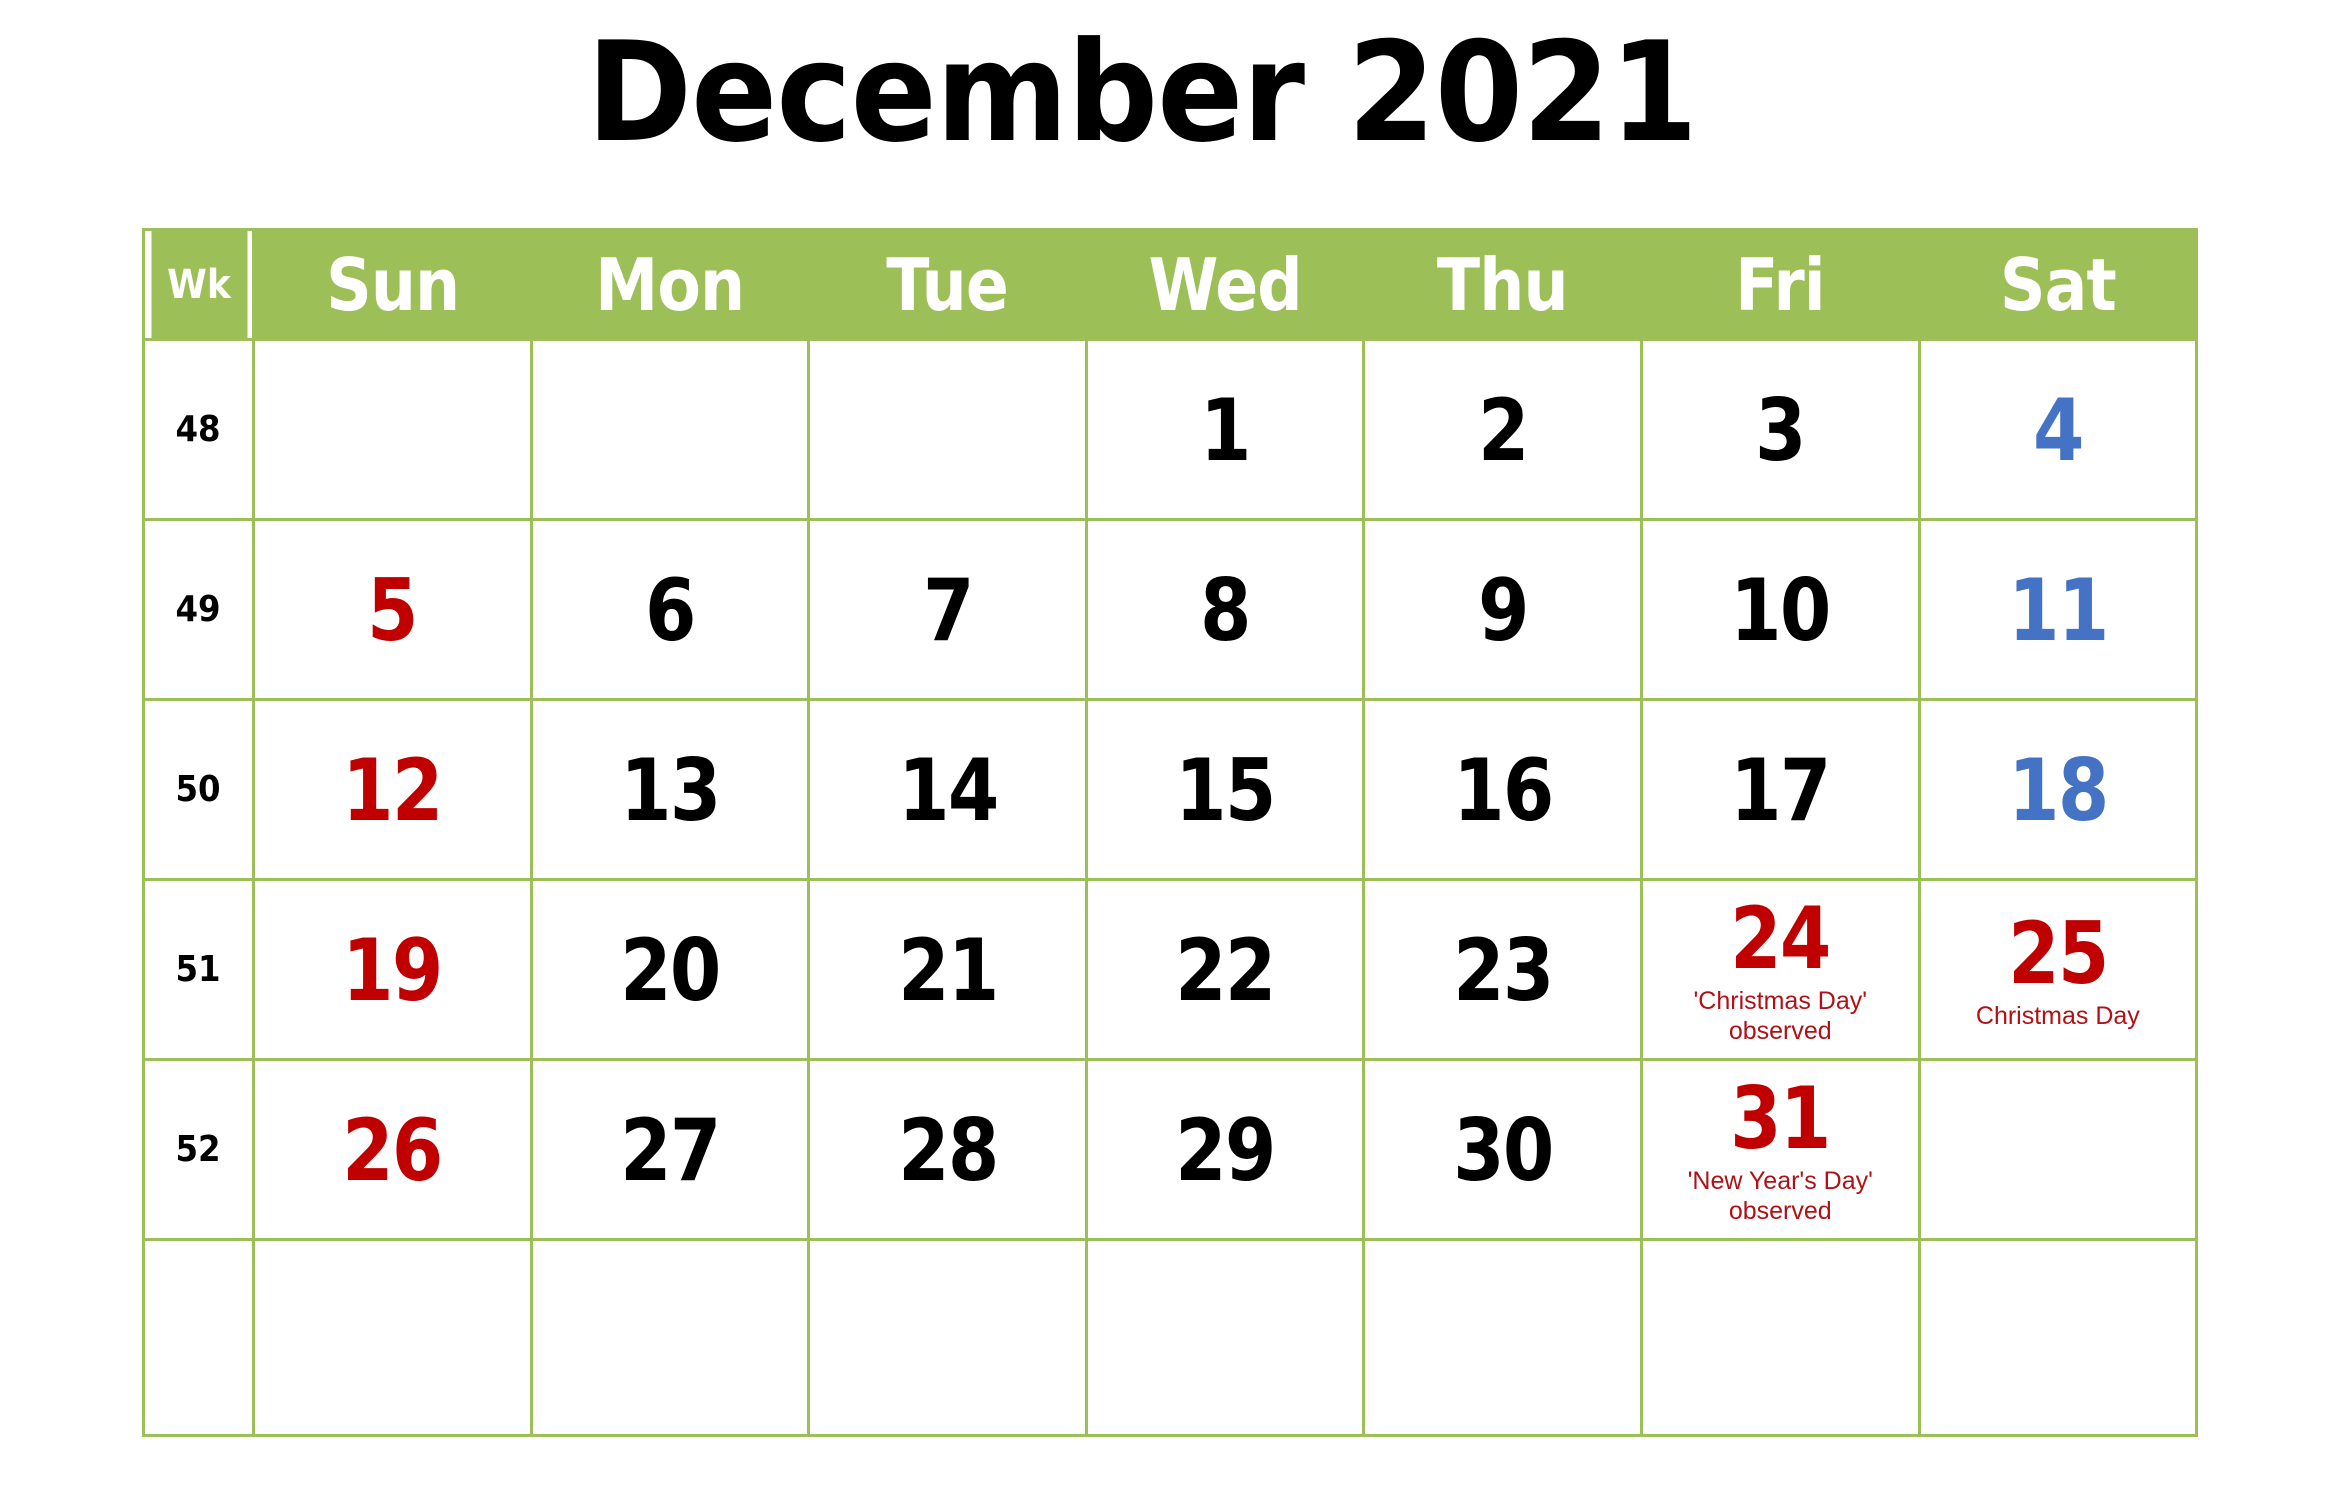  I want to click on day-number-label: 22, so click(1225, 971).